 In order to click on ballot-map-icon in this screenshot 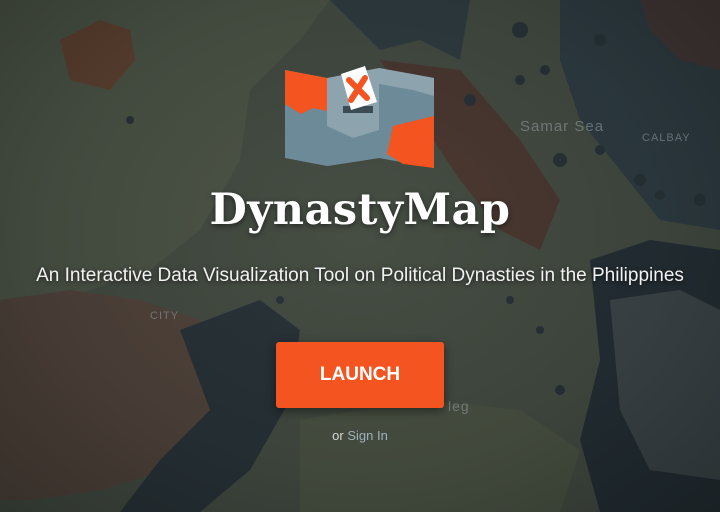, I will do `click(359, 117)`.